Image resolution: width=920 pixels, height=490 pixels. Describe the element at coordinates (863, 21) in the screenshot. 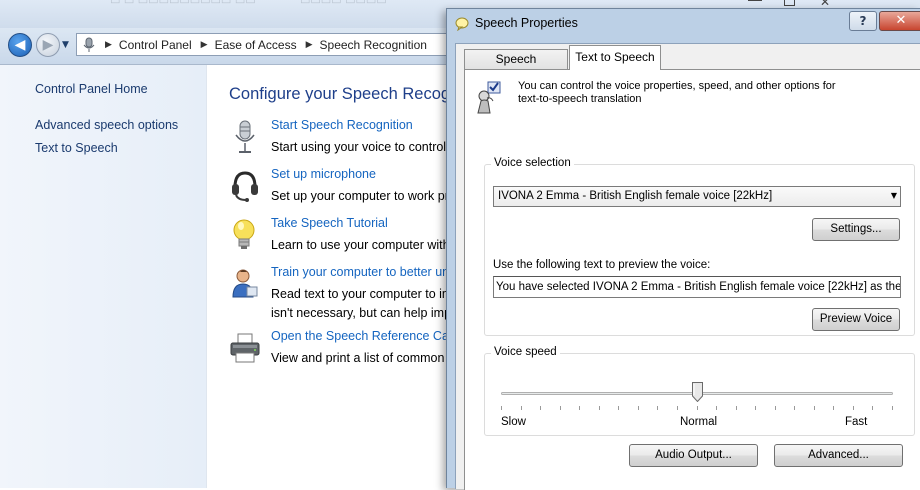

I see `help-button: ?` at that location.